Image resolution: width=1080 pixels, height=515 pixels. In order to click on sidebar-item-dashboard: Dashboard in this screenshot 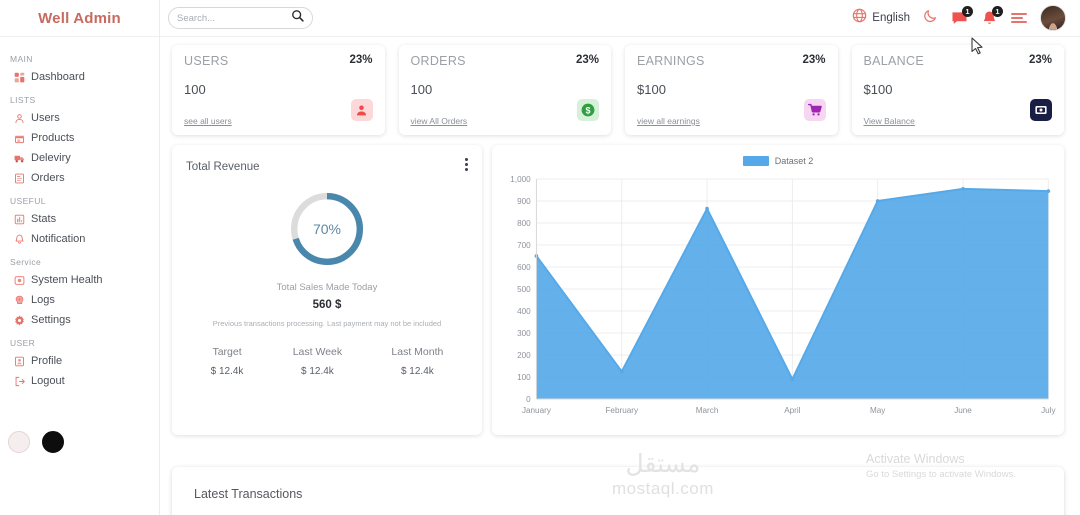, I will do `click(84, 77)`.